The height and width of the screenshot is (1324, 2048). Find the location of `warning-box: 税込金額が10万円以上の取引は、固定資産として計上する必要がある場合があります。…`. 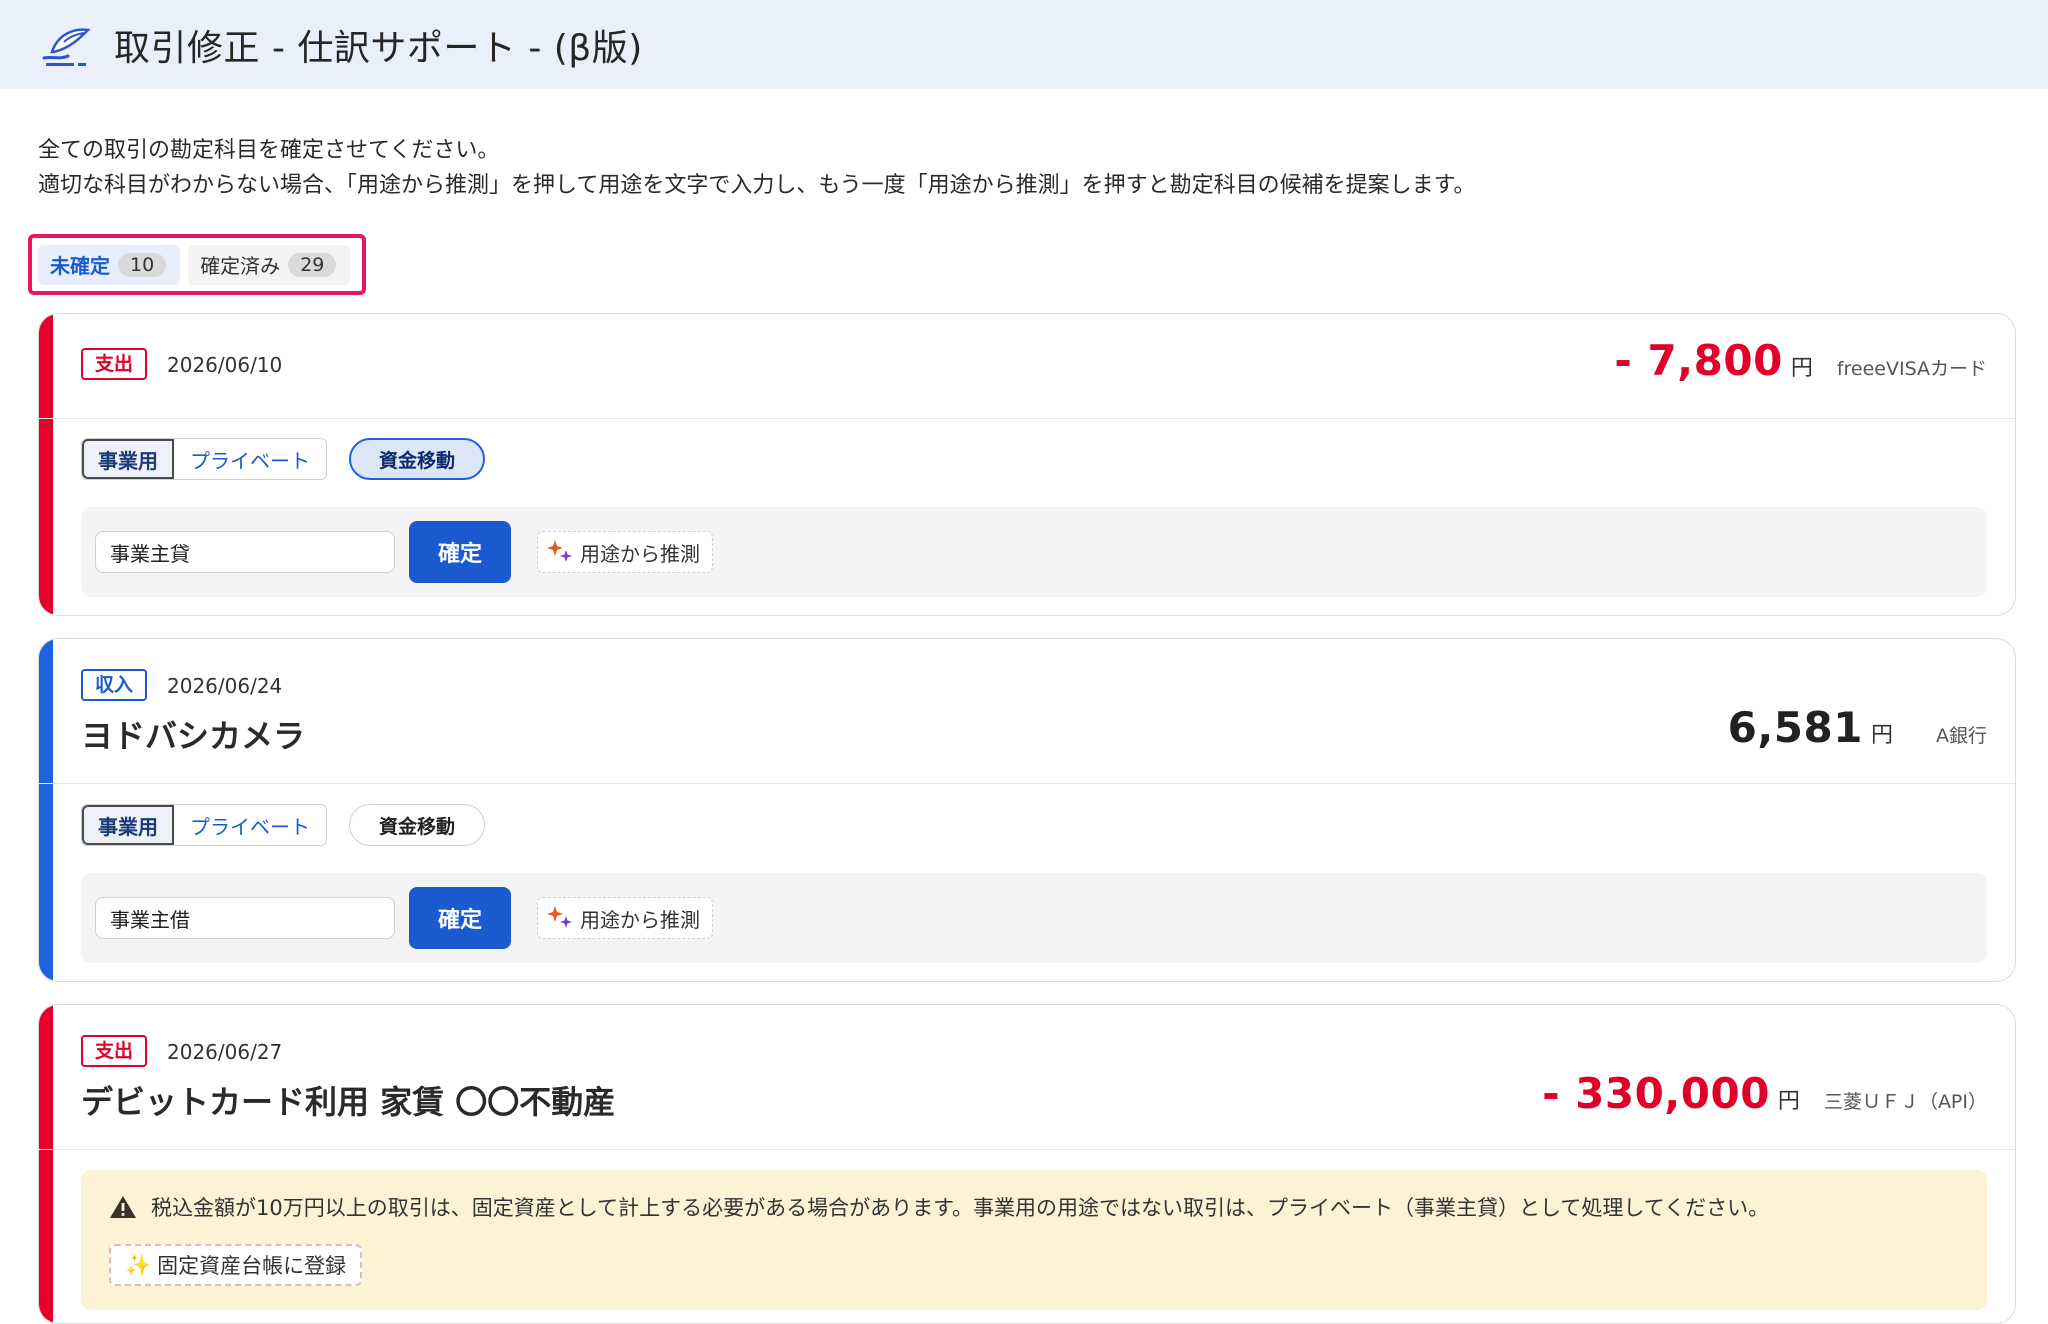

warning-box: 税込金額が10万円以上の取引は、固定資産として計上する必要がある場合があります。… is located at coordinates (1034, 1240).